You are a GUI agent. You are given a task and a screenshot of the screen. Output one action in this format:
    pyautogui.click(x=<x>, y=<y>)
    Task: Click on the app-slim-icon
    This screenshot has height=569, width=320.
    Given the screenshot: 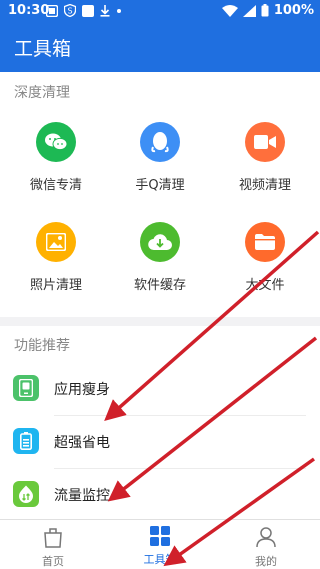 What is the action you would take?
    pyautogui.click(x=26, y=388)
    